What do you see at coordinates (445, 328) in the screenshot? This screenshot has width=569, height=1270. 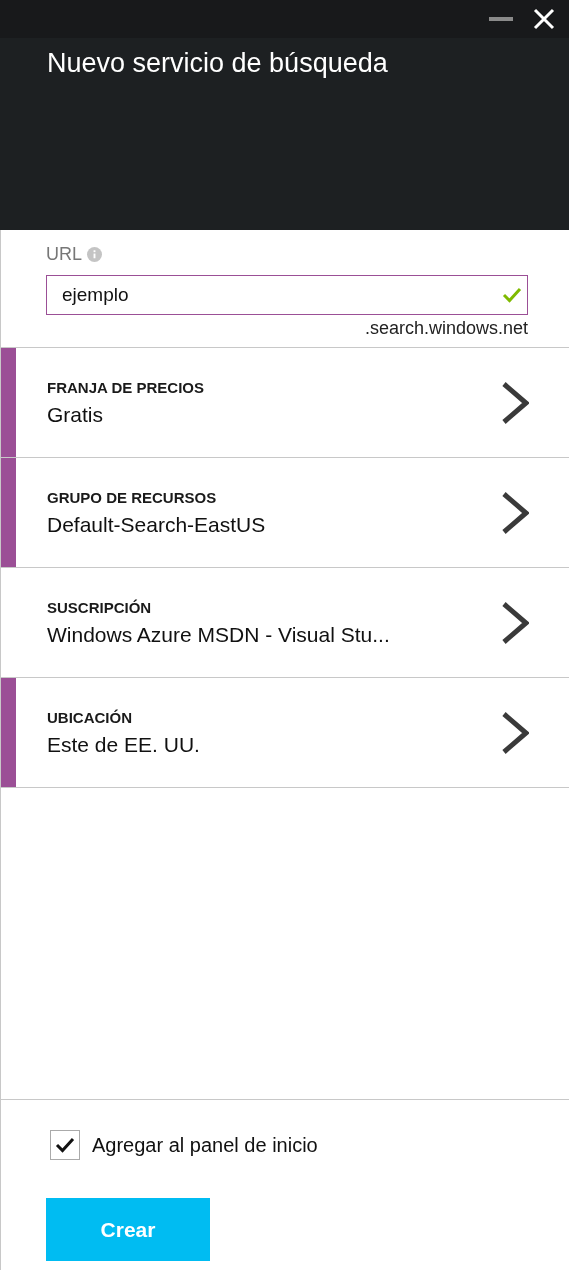 I see `url-suffix: .search.windows.net` at bounding box center [445, 328].